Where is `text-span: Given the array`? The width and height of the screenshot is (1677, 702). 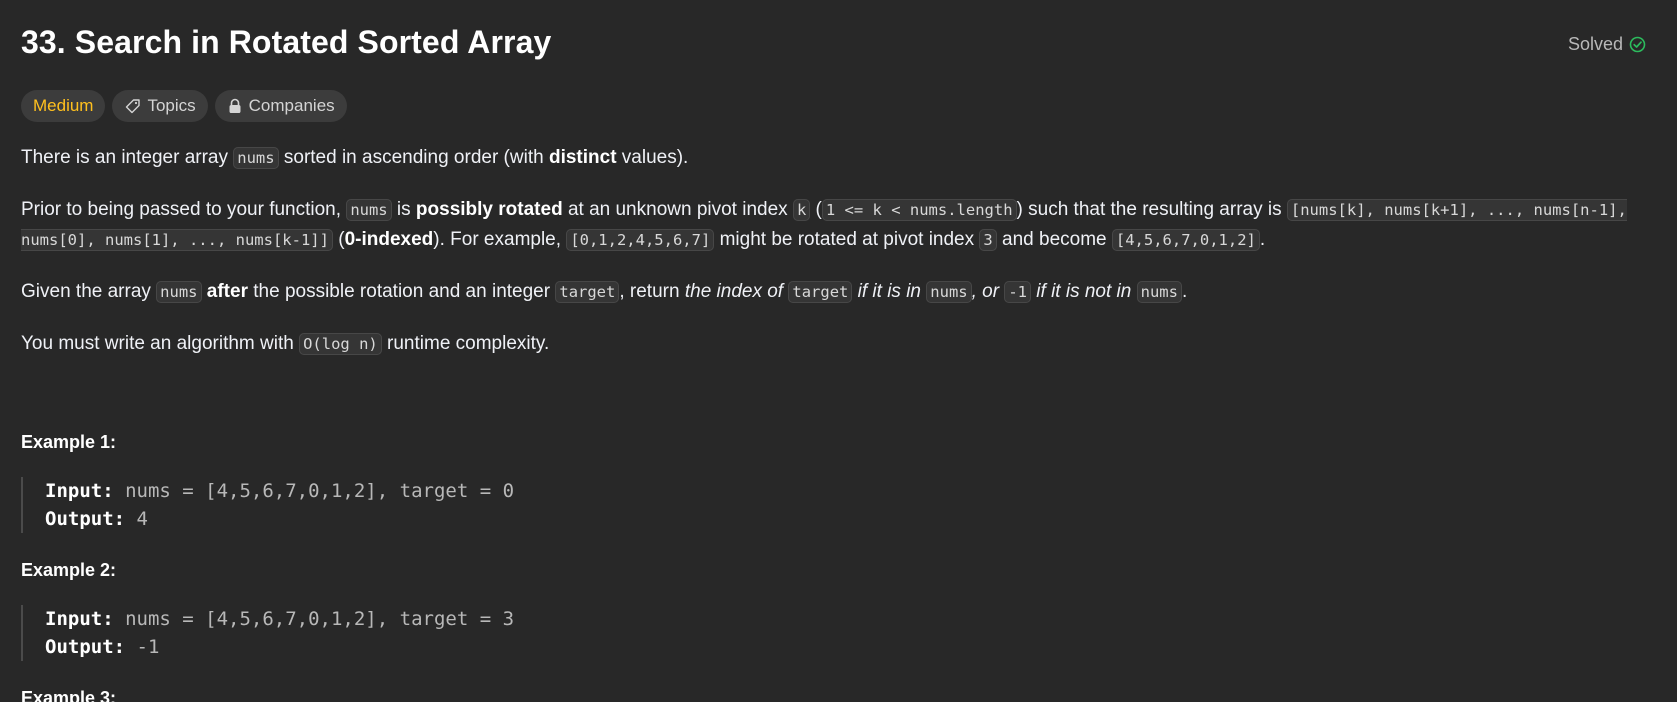 text-span: Given the array is located at coordinates (89, 291).